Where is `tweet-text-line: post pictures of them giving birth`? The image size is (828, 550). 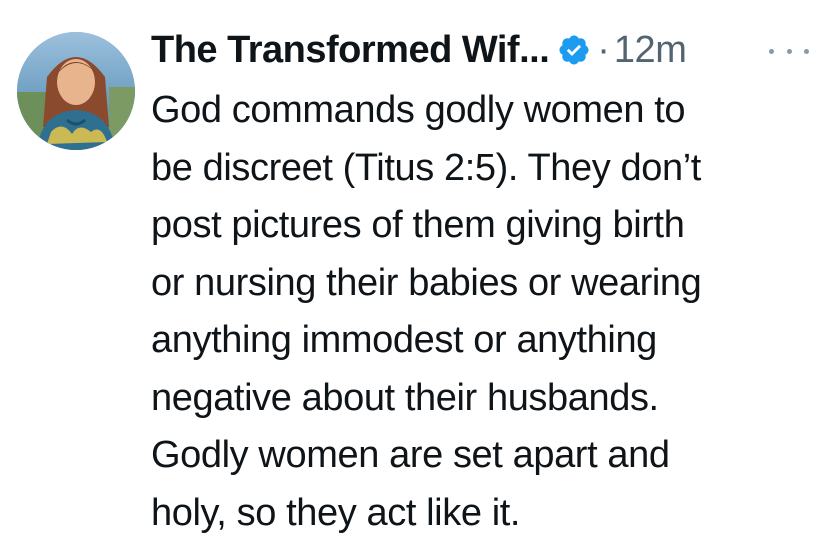 tweet-text-line: post pictures of them giving birth is located at coordinates (418, 225).